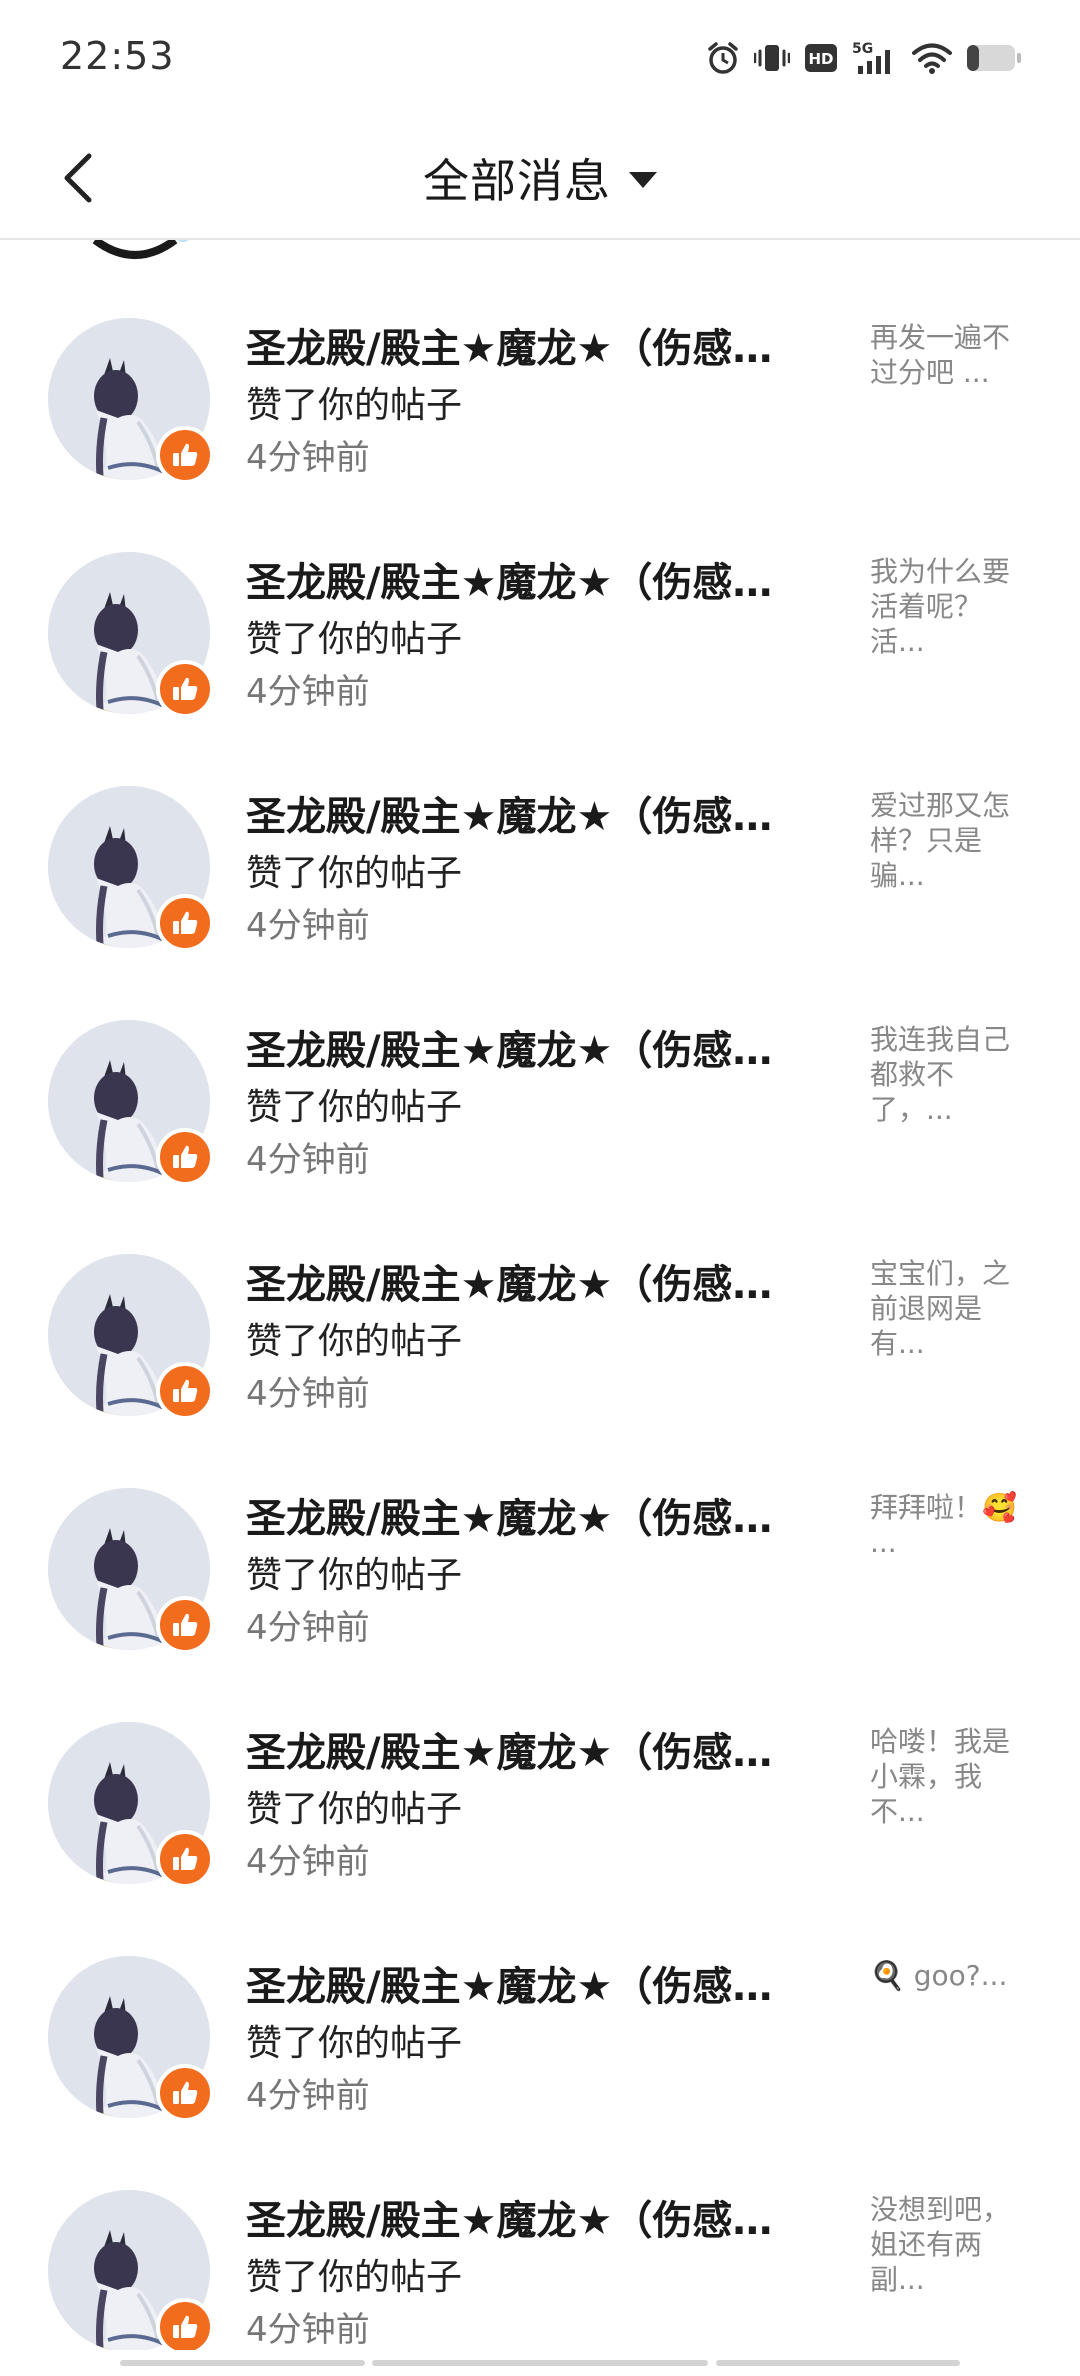  Describe the element at coordinates (932, 58) in the screenshot. I see `wifi-icon` at that location.